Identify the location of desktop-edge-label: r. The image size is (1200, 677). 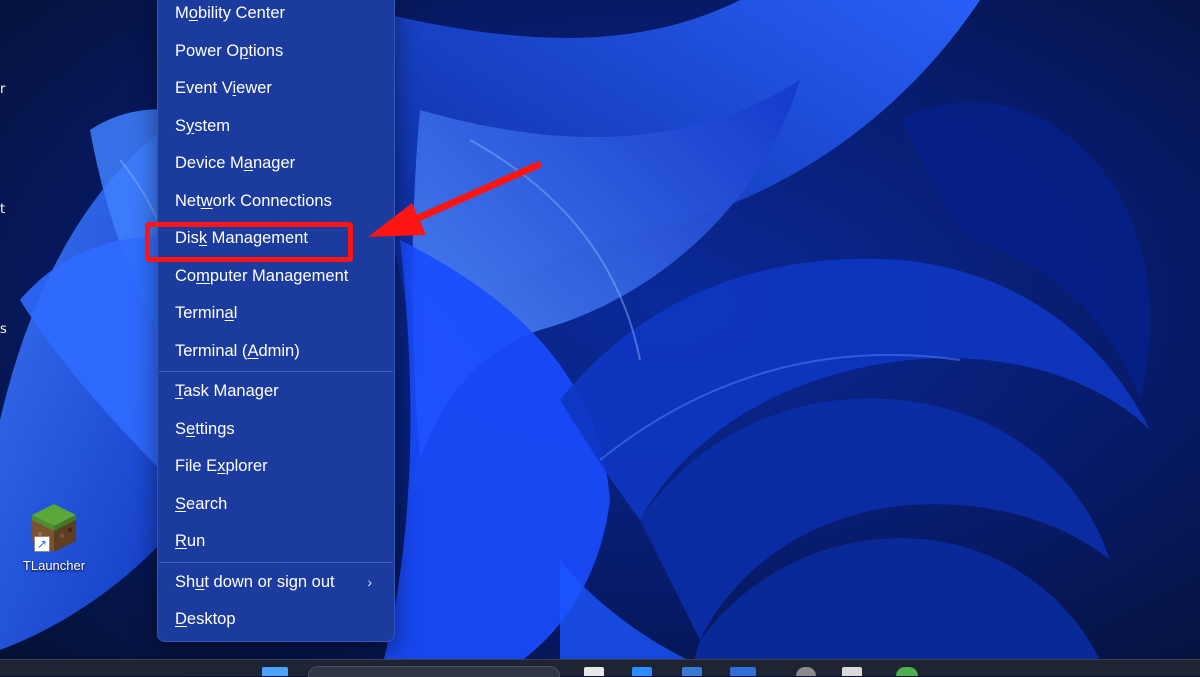
(3, 89).